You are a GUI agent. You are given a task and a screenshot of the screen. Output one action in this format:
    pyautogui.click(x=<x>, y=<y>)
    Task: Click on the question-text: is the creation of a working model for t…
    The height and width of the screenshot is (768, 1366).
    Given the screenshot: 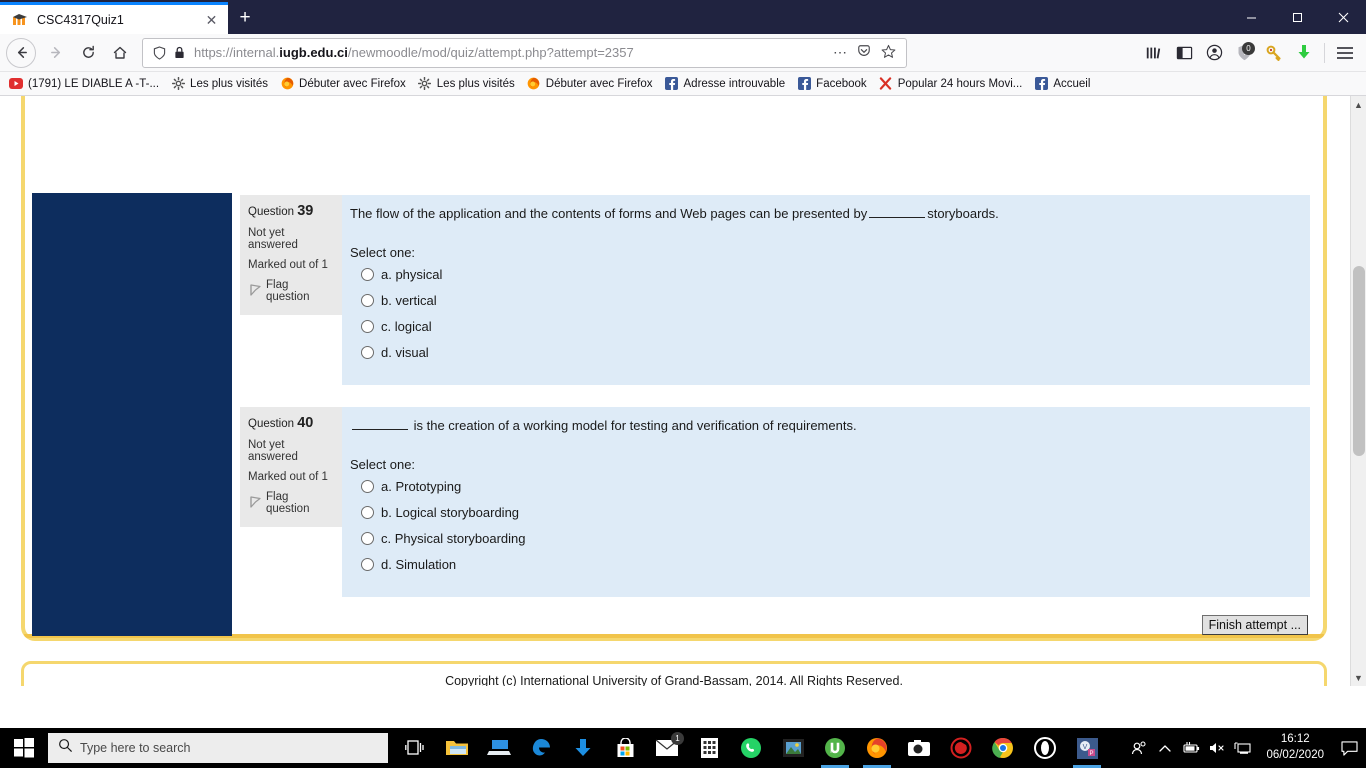 What is the action you would take?
    pyautogui.click(x=824, y=426)
    